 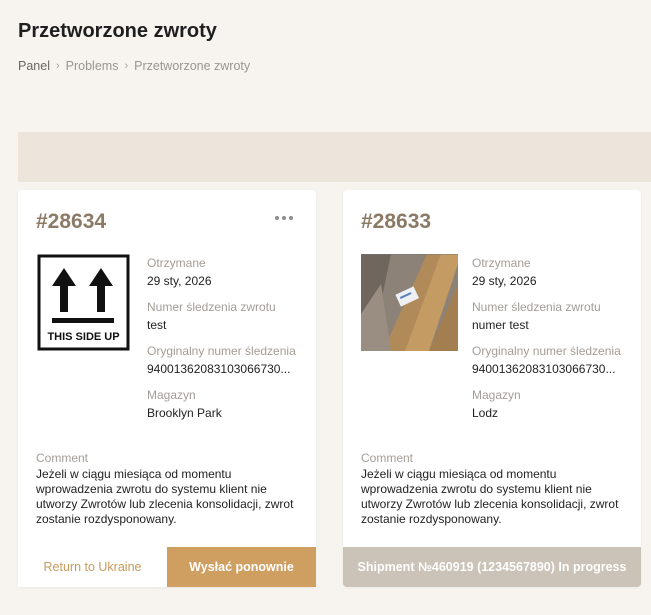 What do you see at coordinates (117, 31) in the screenshot?
I see `page-title: Przetworzone zwroty` at bounding box center [117, 31].